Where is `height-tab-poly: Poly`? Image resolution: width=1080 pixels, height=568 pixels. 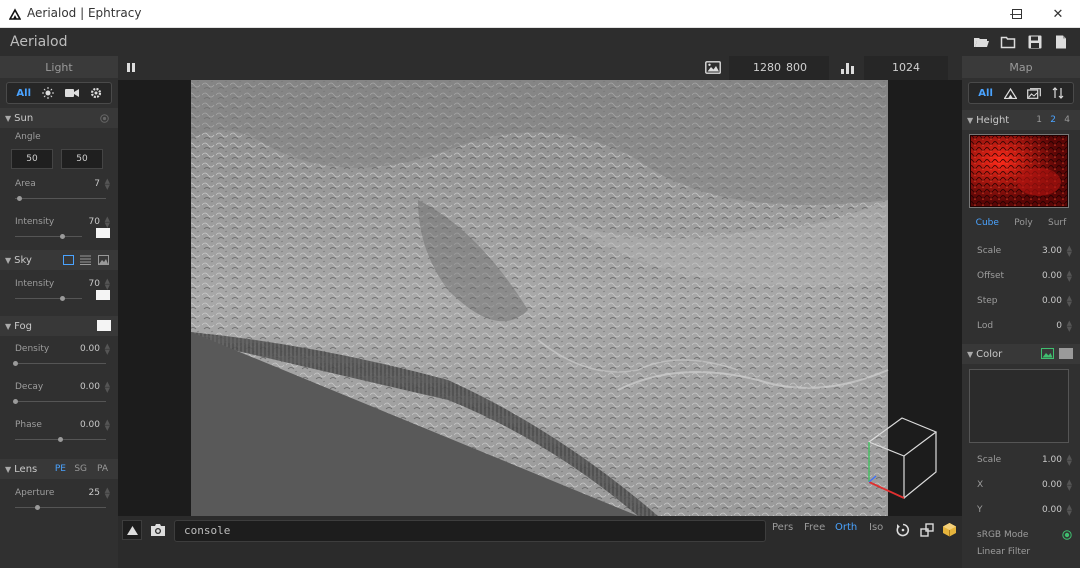 height-tab-poly: Poly is located at coordinates (1023, 223).